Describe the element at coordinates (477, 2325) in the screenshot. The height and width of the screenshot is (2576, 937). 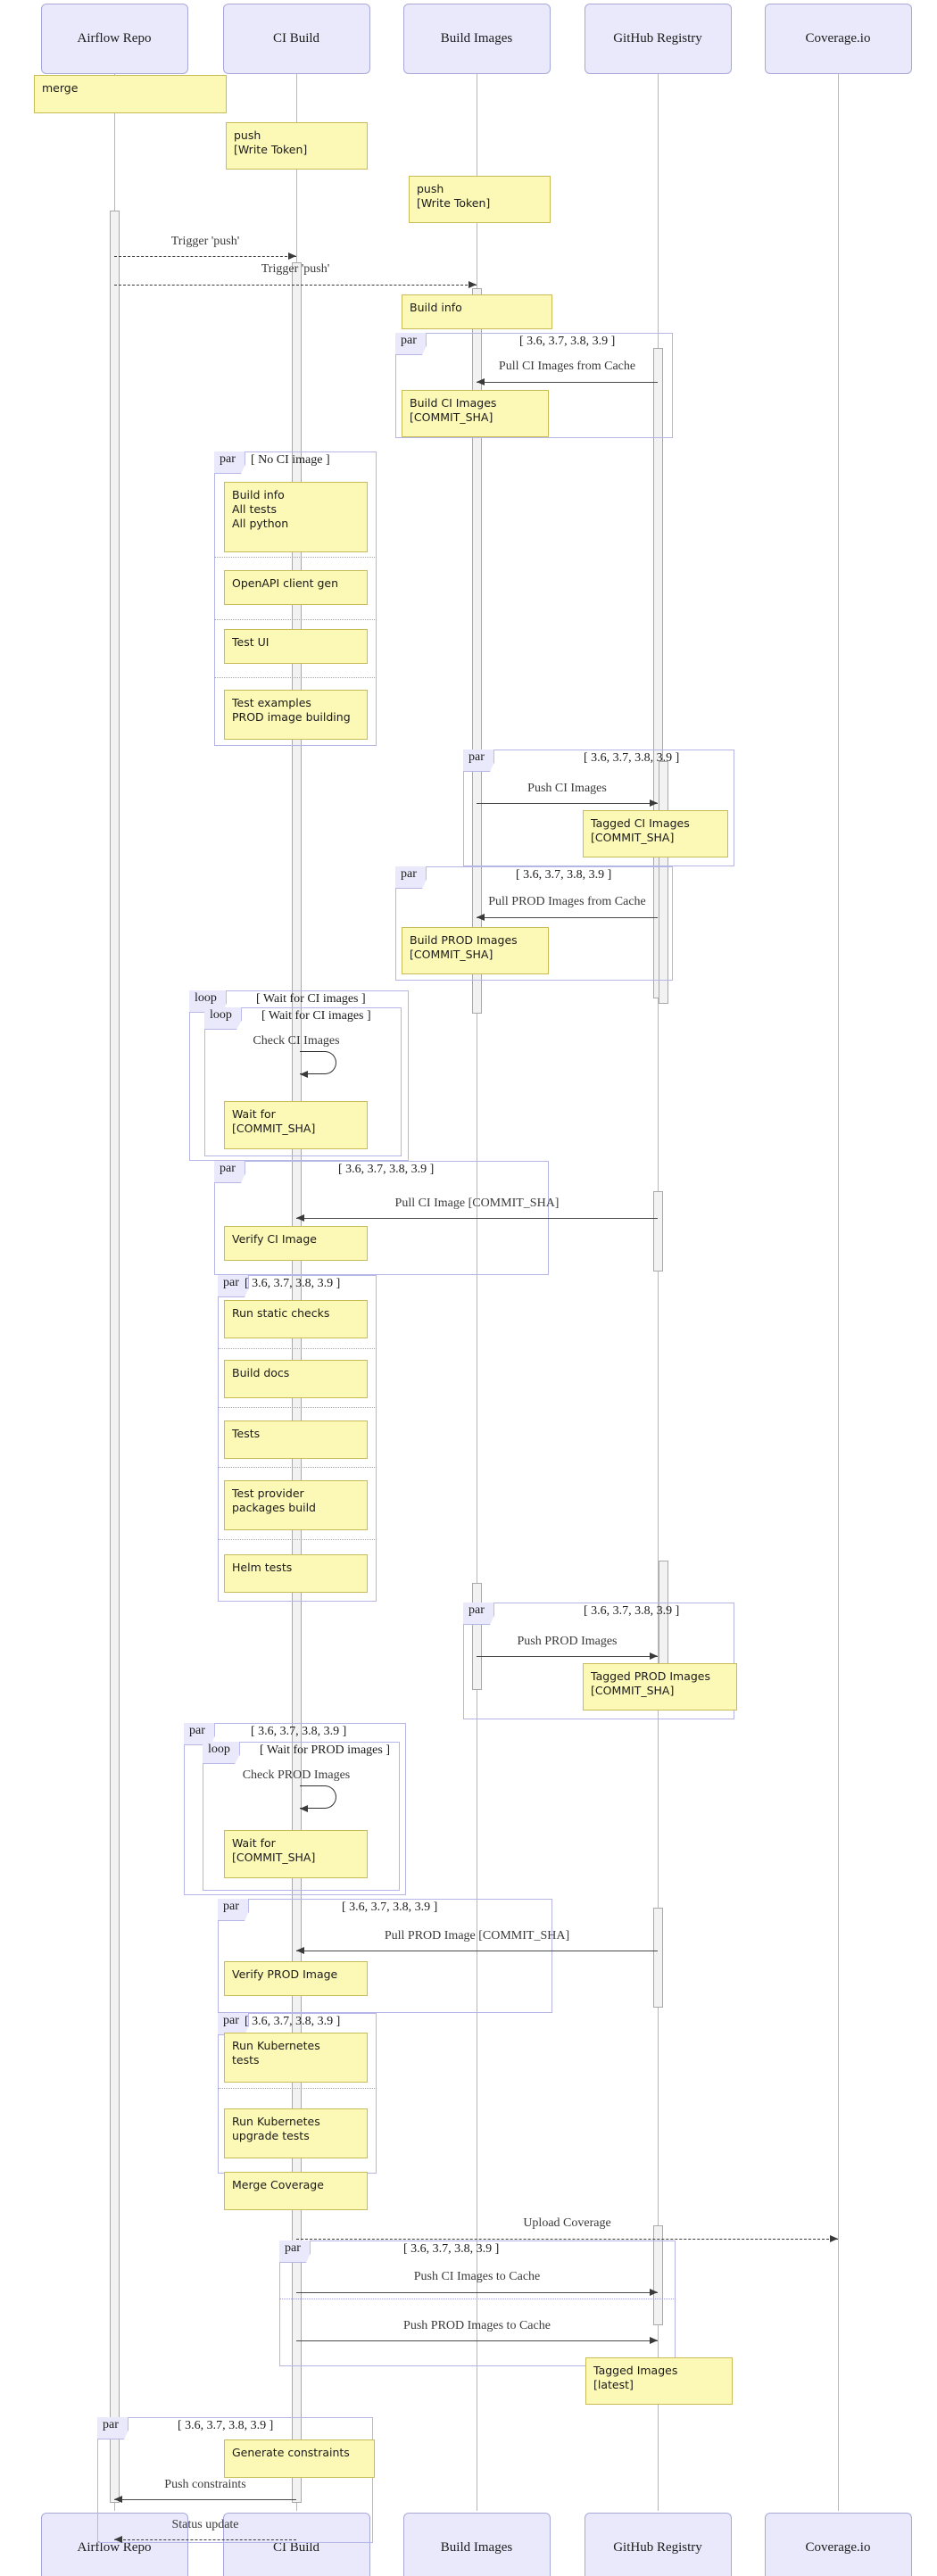
I see `message-label-m13: Push PROD Images to Cache` at that location.